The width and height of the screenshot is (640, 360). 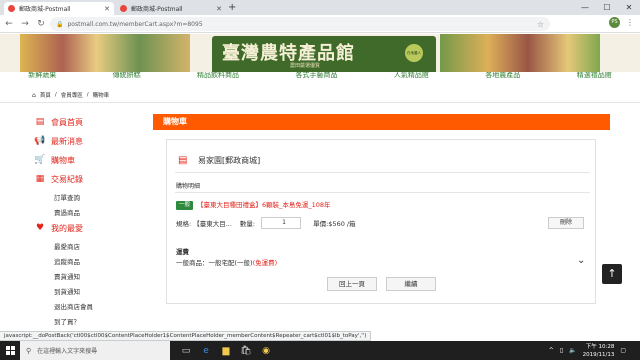 I want to click on network-icon: ▯, so click(x=561, y=350).